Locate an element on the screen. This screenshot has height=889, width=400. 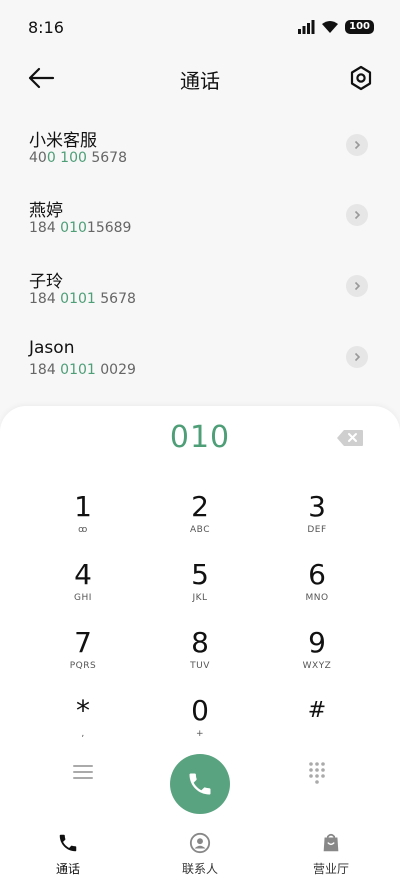
menu-icon is located at coordinates (83, 772).